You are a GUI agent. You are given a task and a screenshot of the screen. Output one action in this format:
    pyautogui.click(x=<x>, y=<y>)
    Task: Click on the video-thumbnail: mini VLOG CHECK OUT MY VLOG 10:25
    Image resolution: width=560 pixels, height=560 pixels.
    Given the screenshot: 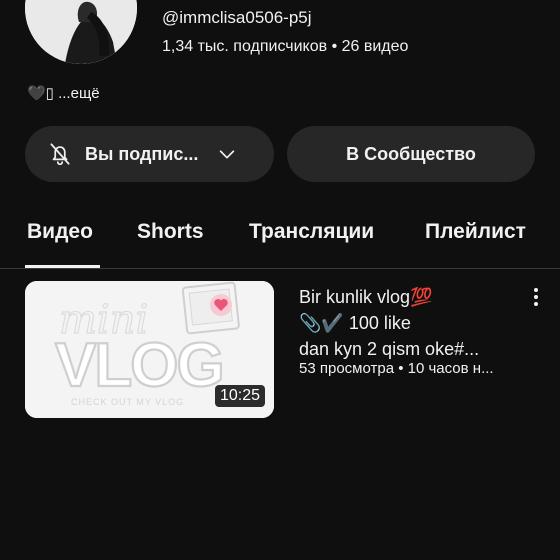 What is the action you would take?
    pyautogui.click(x=149, y=349)
    